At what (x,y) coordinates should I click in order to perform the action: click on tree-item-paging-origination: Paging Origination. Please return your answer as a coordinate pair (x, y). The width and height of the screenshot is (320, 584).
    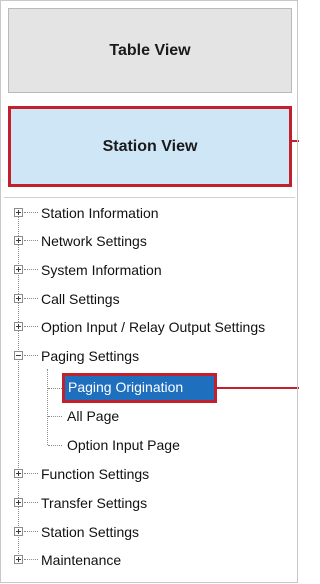
    Looking at the image, I should click on (139, 388).